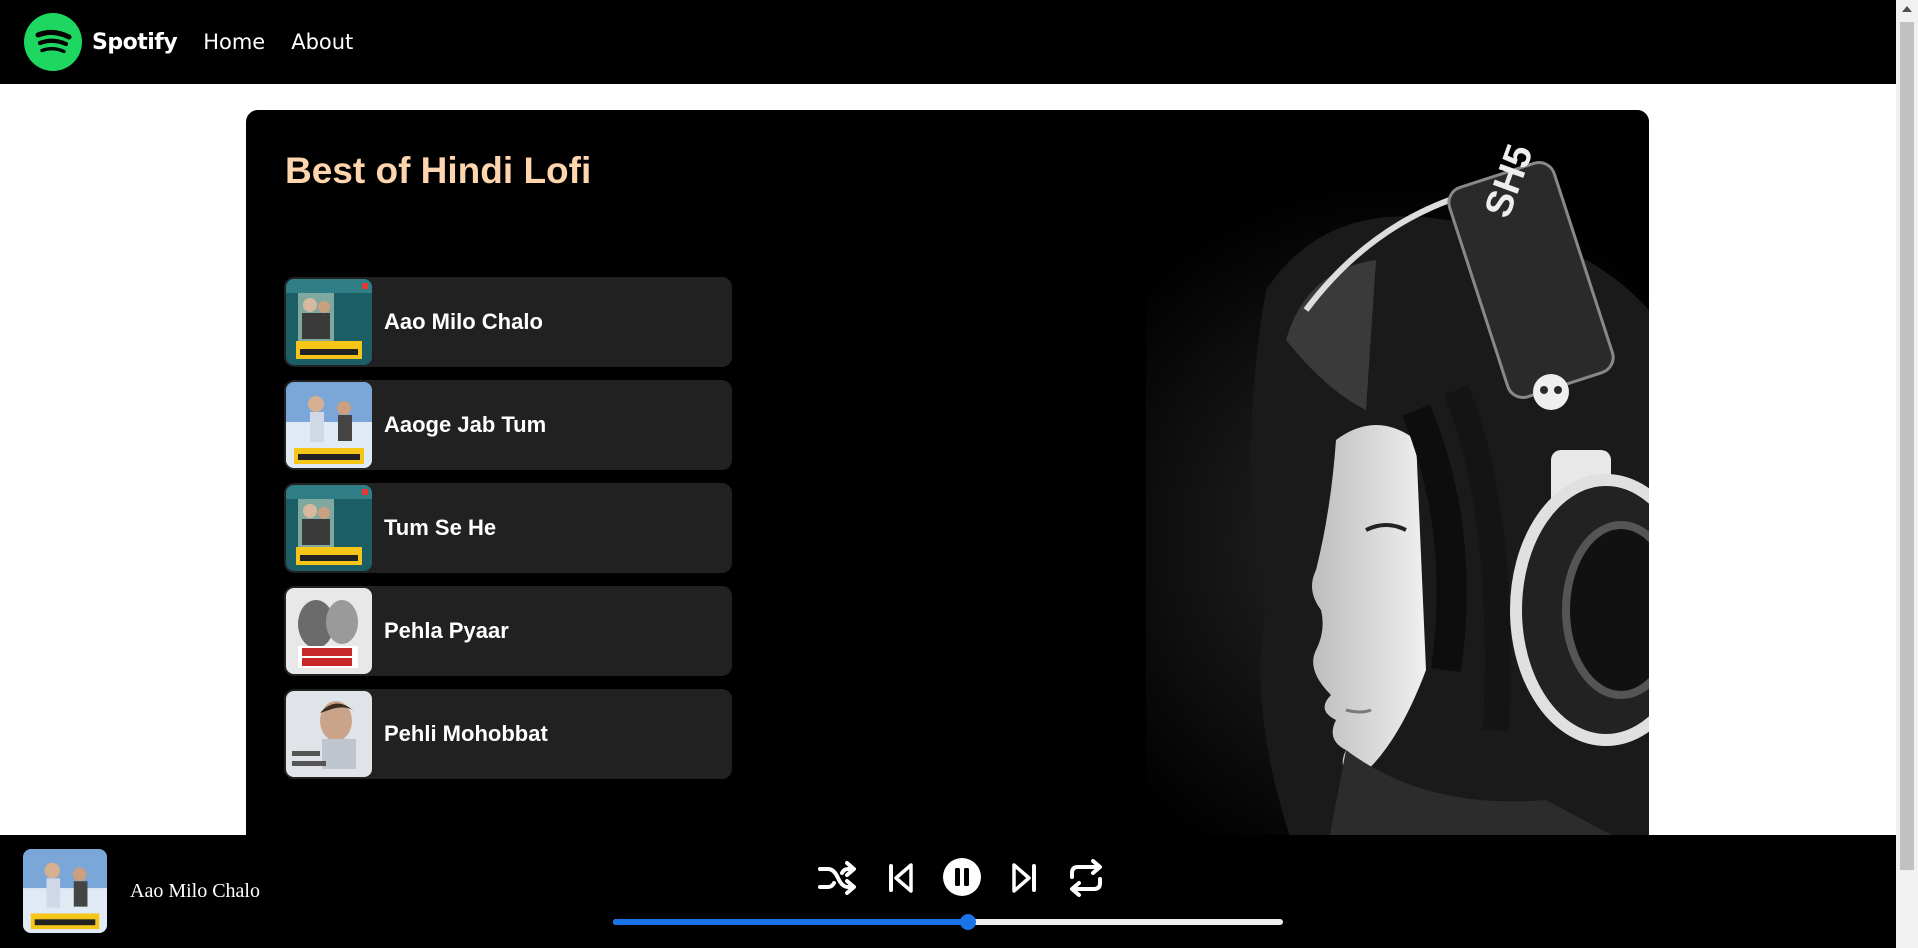  Describe the element at coordinates (465, 424) in the screenshot. I see `song-title: Aaoge Jab Tum` at that location.